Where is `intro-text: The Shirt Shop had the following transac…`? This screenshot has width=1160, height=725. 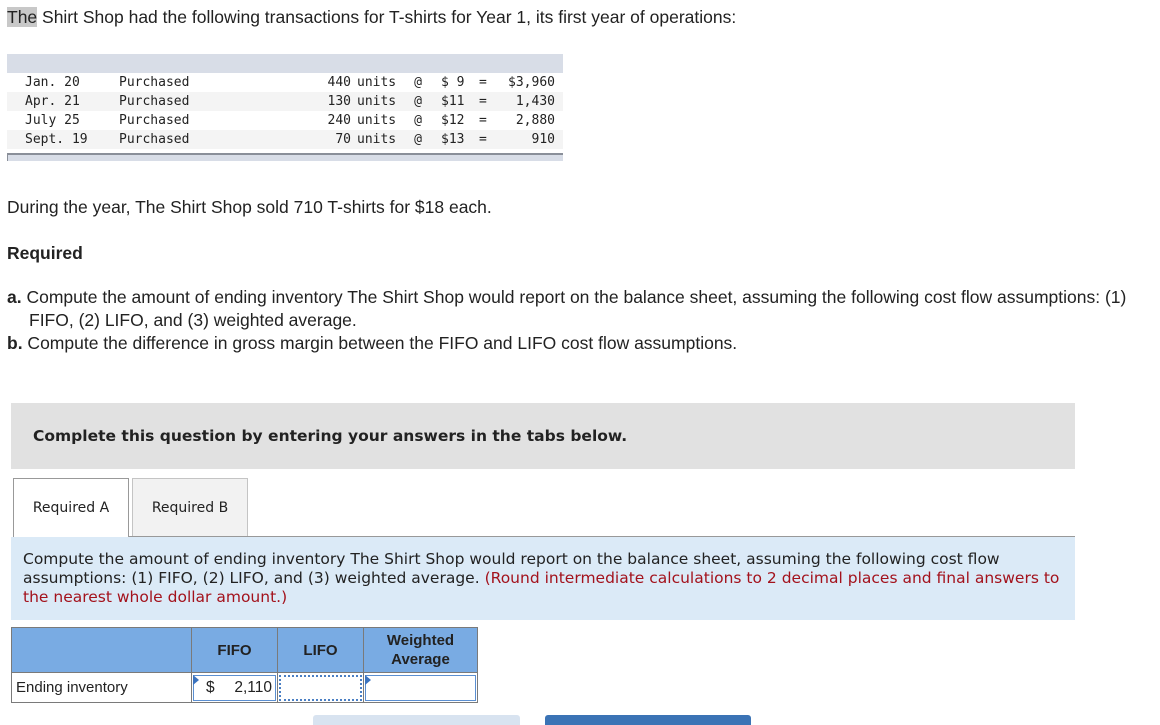 intro-text: The Shirt Shop had the following transac… is located at coordinates (372, 17).